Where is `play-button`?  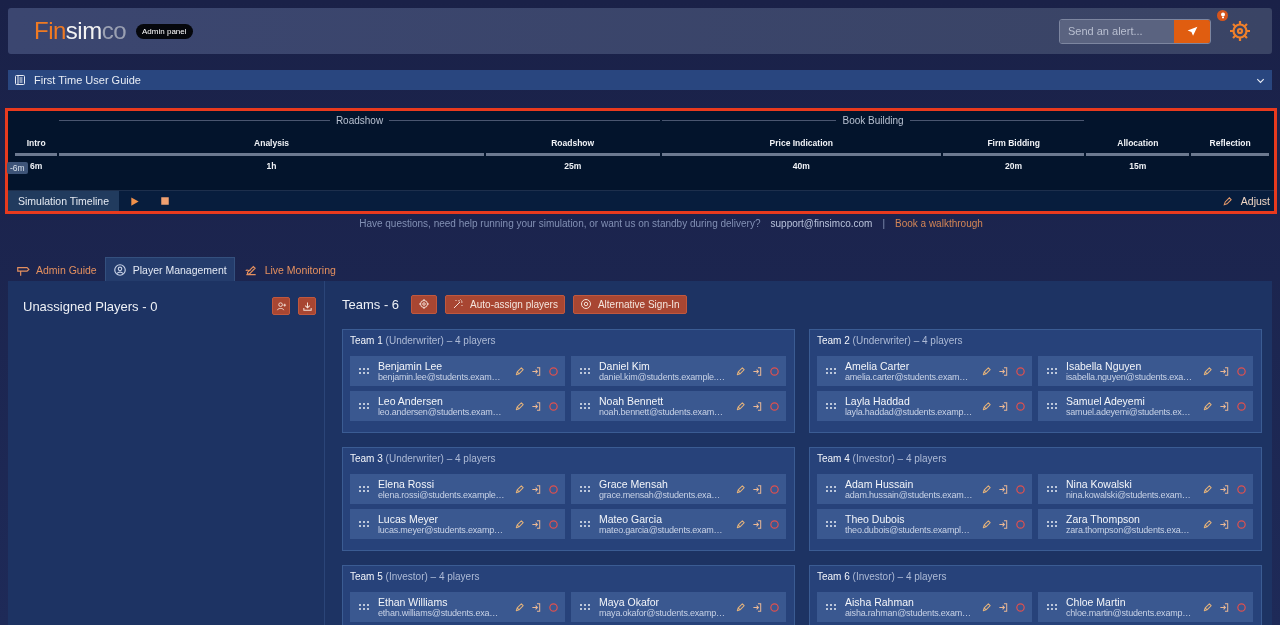
play-button is located at coordinates (135, 201).